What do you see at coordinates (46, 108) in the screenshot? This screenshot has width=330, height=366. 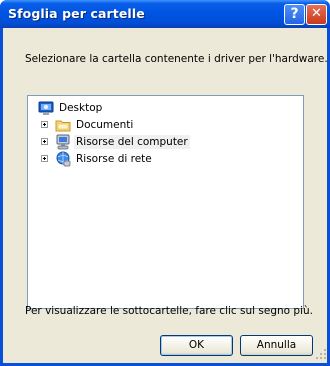 I see `desktop-icon` at bounding box center [46, 108].